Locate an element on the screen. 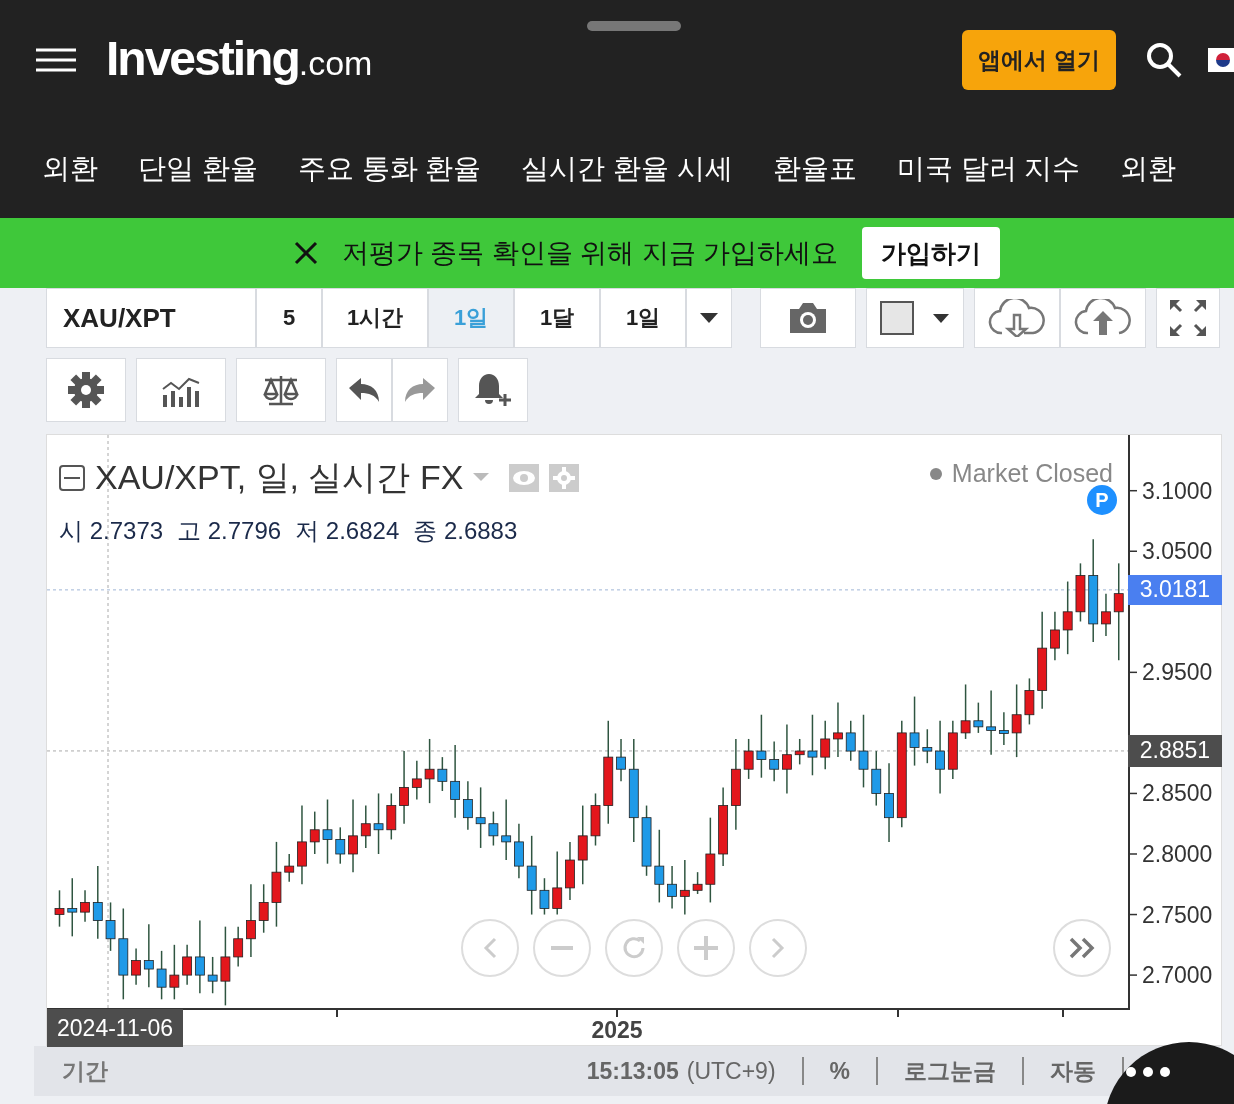  nav-link: 미국 달러 지수 is located at coordinates (988, 169).